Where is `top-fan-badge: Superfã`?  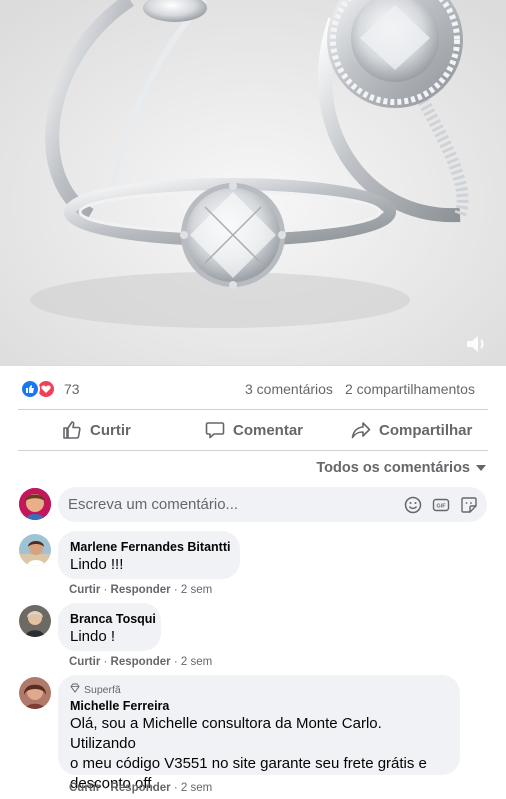
top-fan-badge: Superfã is located at coordinates (259, 690).